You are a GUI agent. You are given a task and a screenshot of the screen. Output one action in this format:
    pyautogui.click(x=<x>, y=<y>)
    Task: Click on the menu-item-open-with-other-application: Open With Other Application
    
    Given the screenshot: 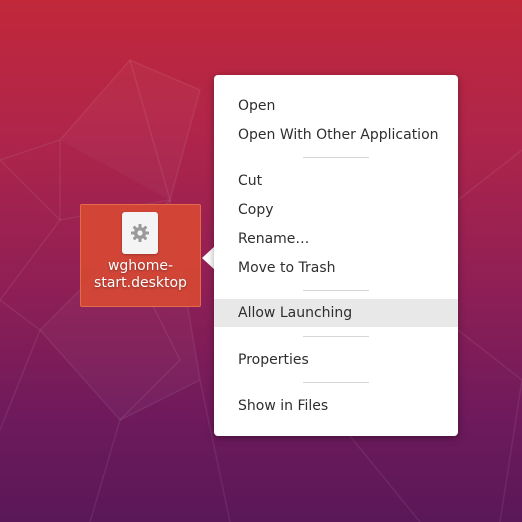 What is the action you would take?
    pyautogui.click(x=336, y=135)
    